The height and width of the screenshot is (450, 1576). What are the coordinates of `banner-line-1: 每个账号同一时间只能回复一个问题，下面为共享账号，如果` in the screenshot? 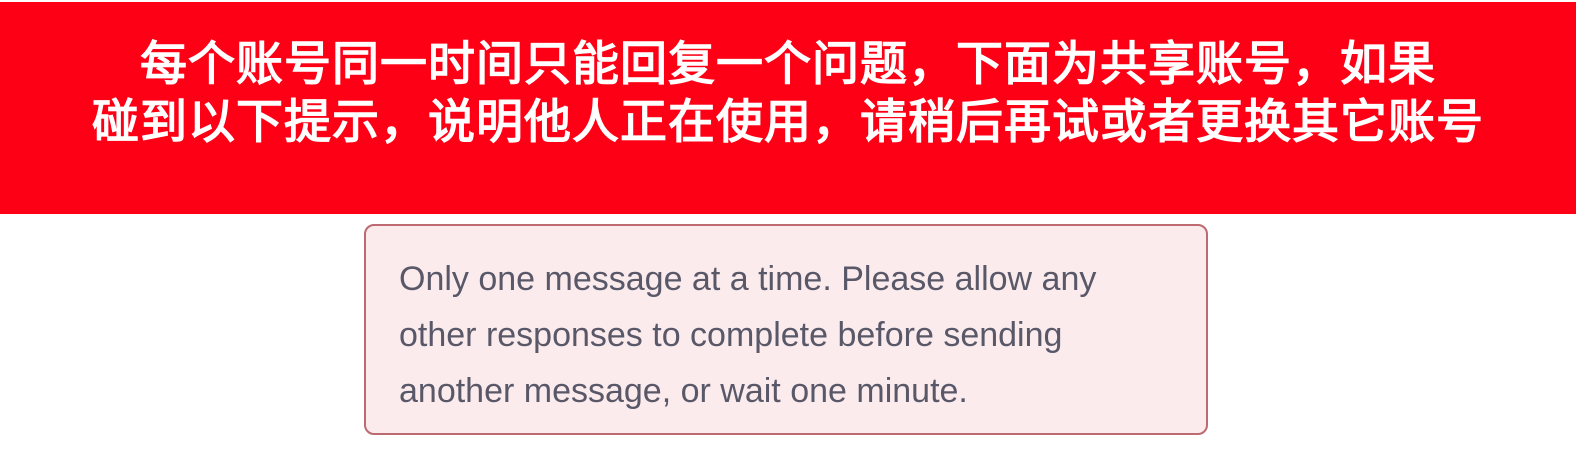 It's located at (788, 64).